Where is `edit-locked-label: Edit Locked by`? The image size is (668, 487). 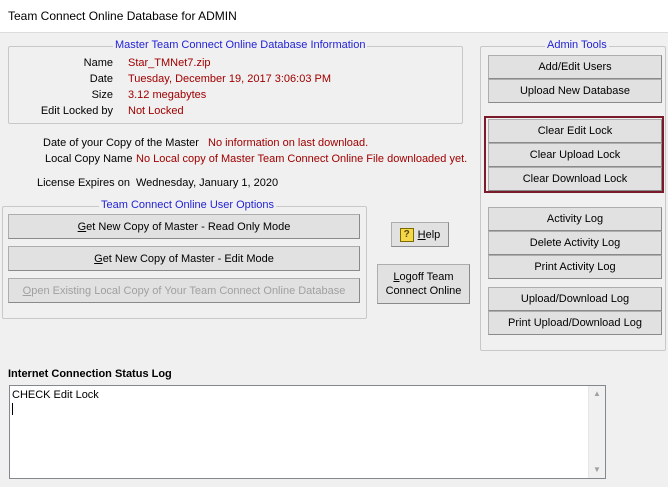
edit-locked-label: Edit Locked by is located at coordinates (76, 111).